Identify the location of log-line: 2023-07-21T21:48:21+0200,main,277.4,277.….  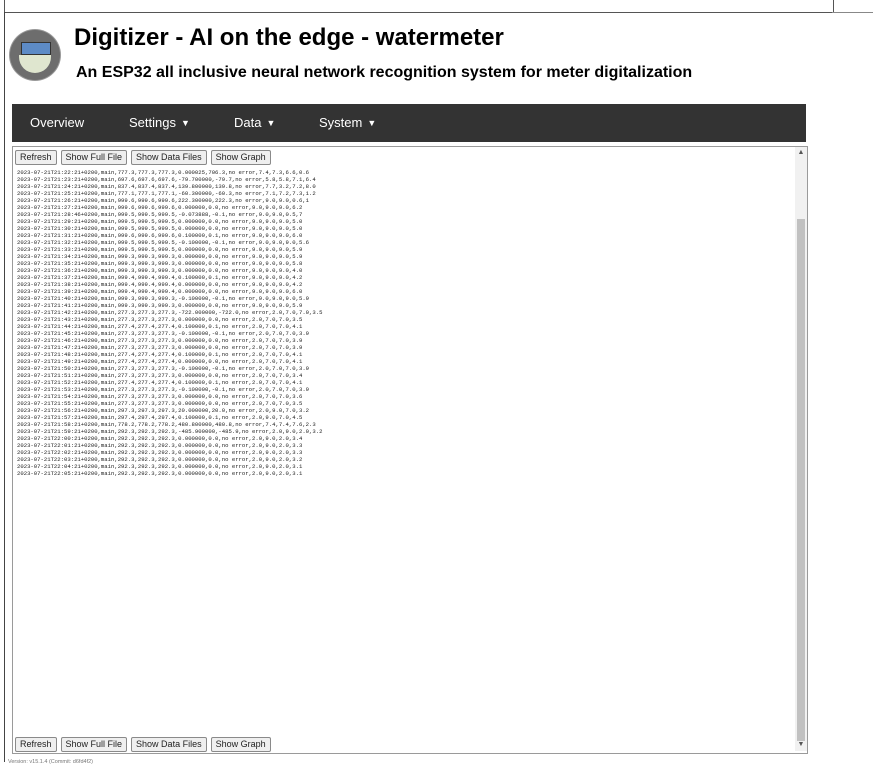
(160, 354).